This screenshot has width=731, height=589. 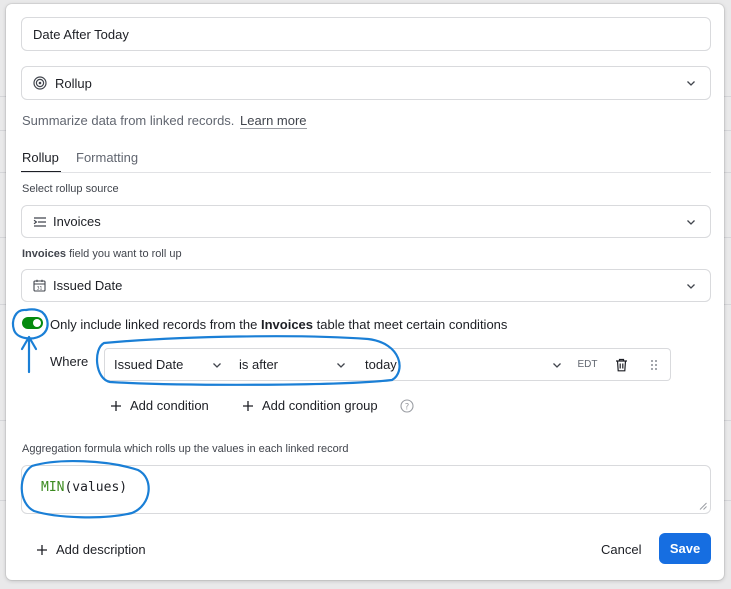 What do you see at coordinates (155, 324) in the screenshot?
I see `conditions-text-pre: Only include linked records from the` at bounding box center [155, 324].